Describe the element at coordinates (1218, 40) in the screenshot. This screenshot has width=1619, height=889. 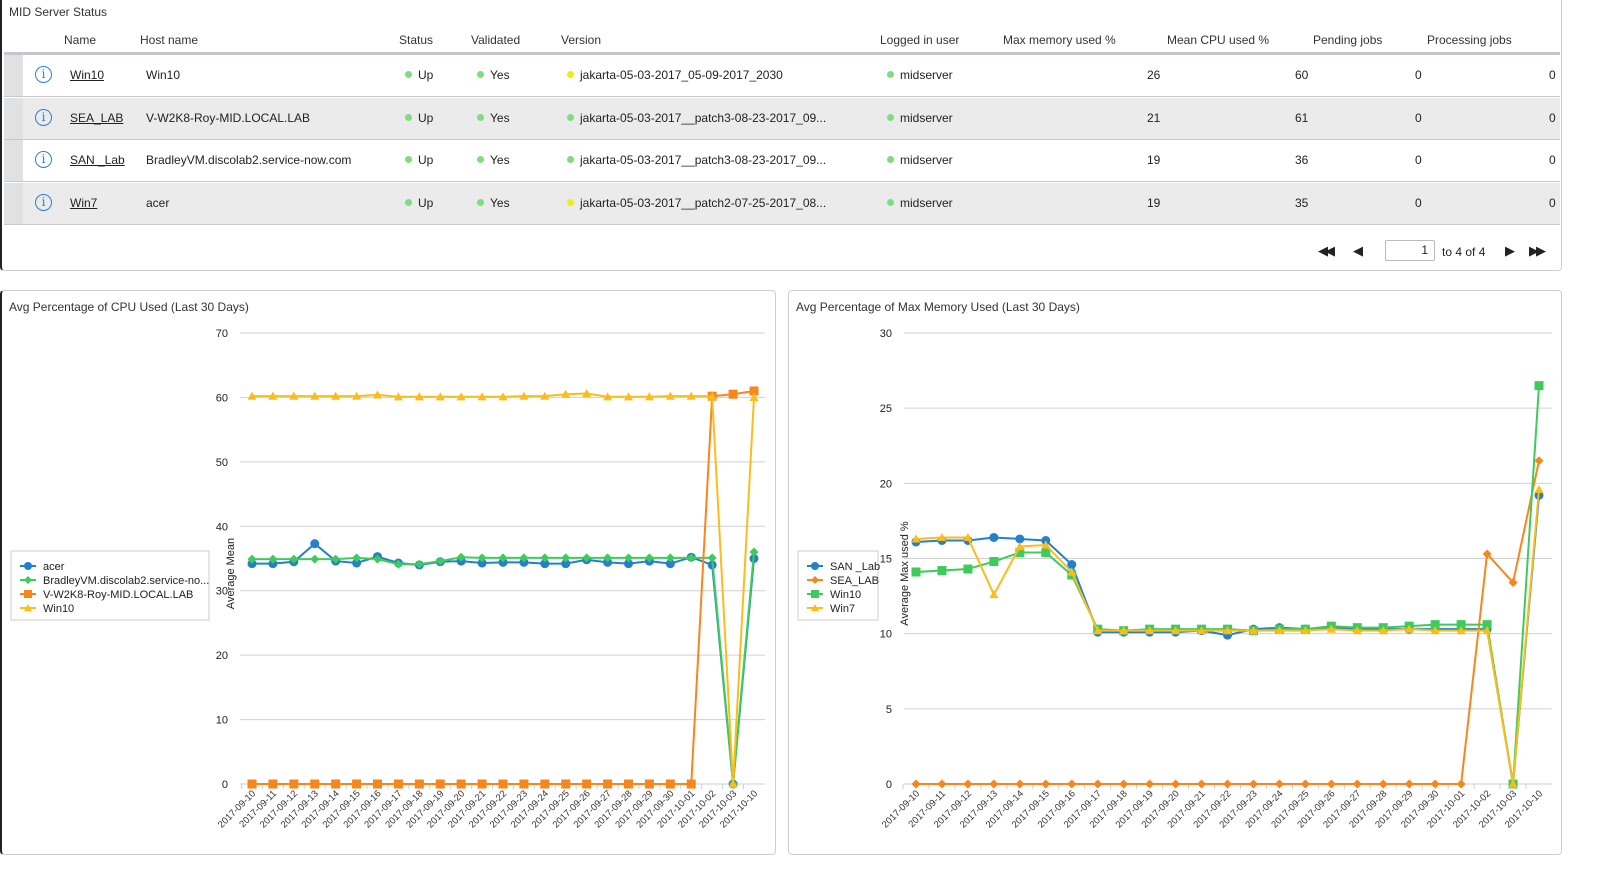
I see `col-header-mean-cpu: Mean CPU used %` at that location.